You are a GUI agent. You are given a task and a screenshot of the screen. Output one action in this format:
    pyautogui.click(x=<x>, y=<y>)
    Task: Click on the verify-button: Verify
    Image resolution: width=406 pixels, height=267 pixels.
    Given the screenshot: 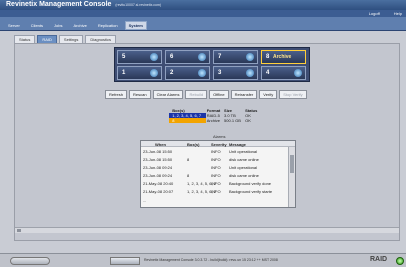 What is the action you would take?
    pyautogui.click(x=268, y=94)
    